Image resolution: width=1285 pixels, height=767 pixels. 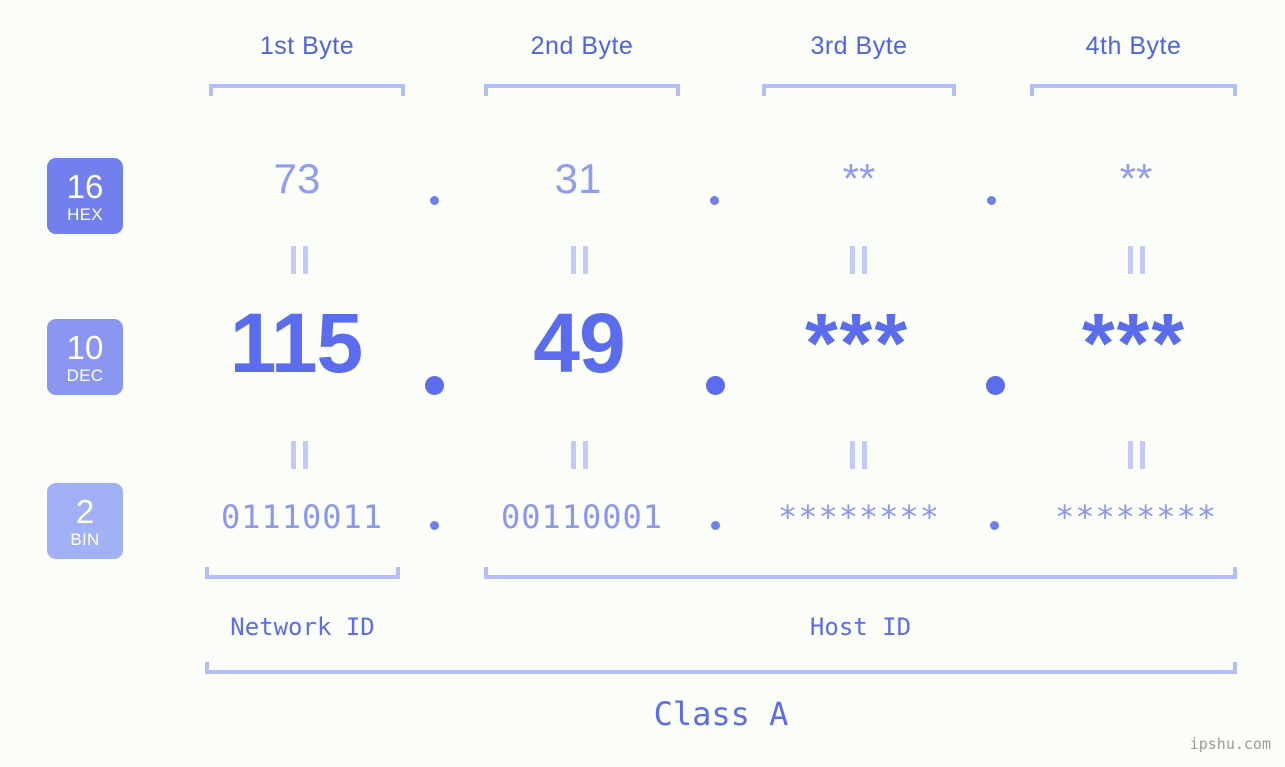 I want to click on base-badge-dec-abbr: DEC, so click(x=85, y=375).